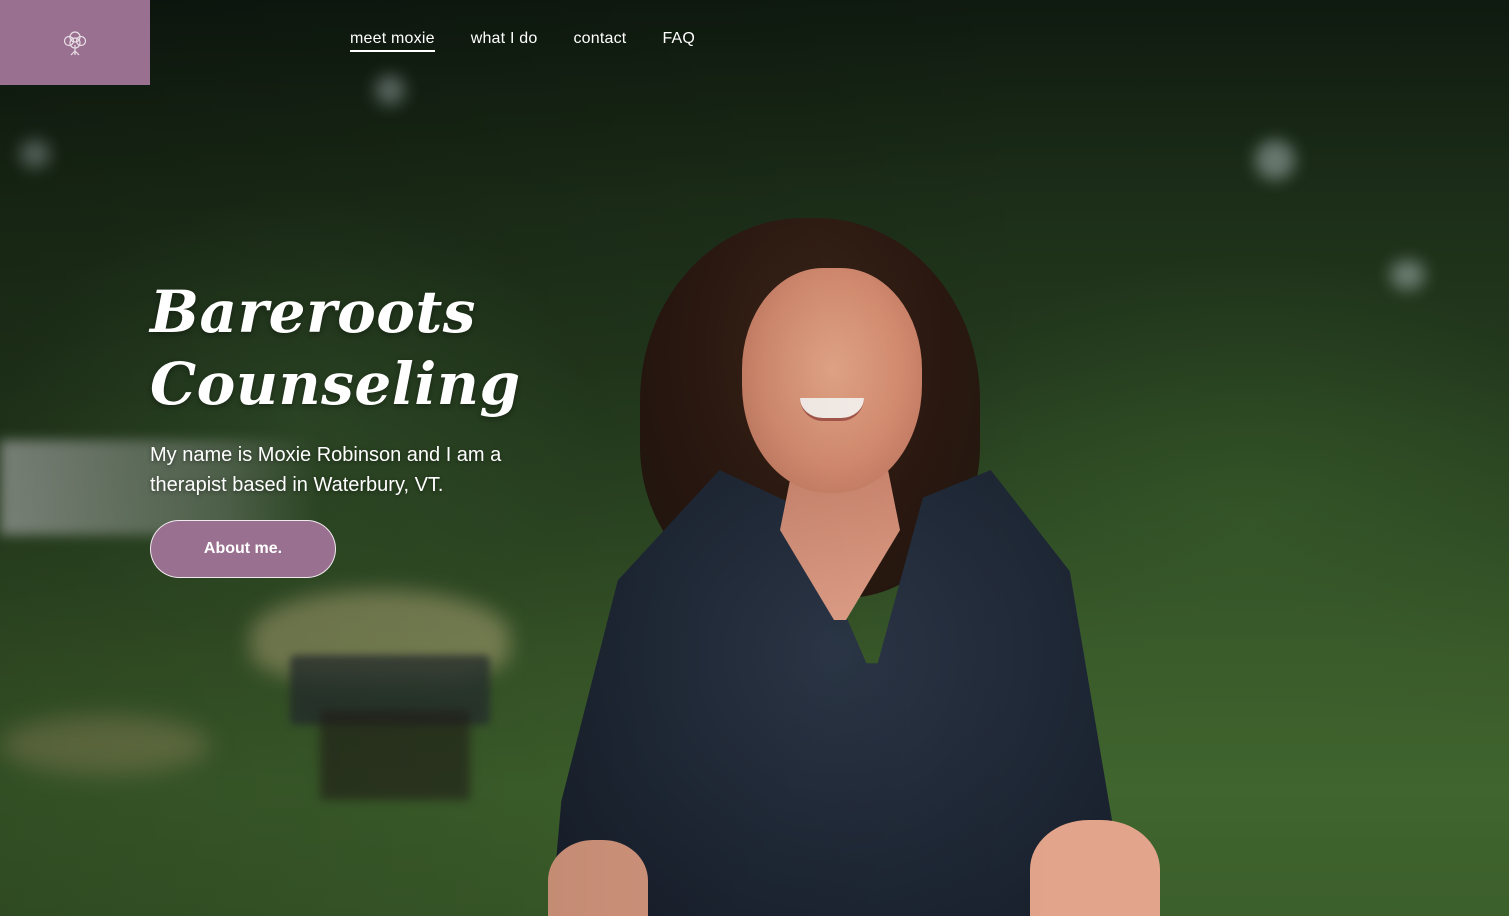  Describe the element at coordinates (335, 348) in the screenshot. I see `page-title: Bareroots Counseling` at that location.